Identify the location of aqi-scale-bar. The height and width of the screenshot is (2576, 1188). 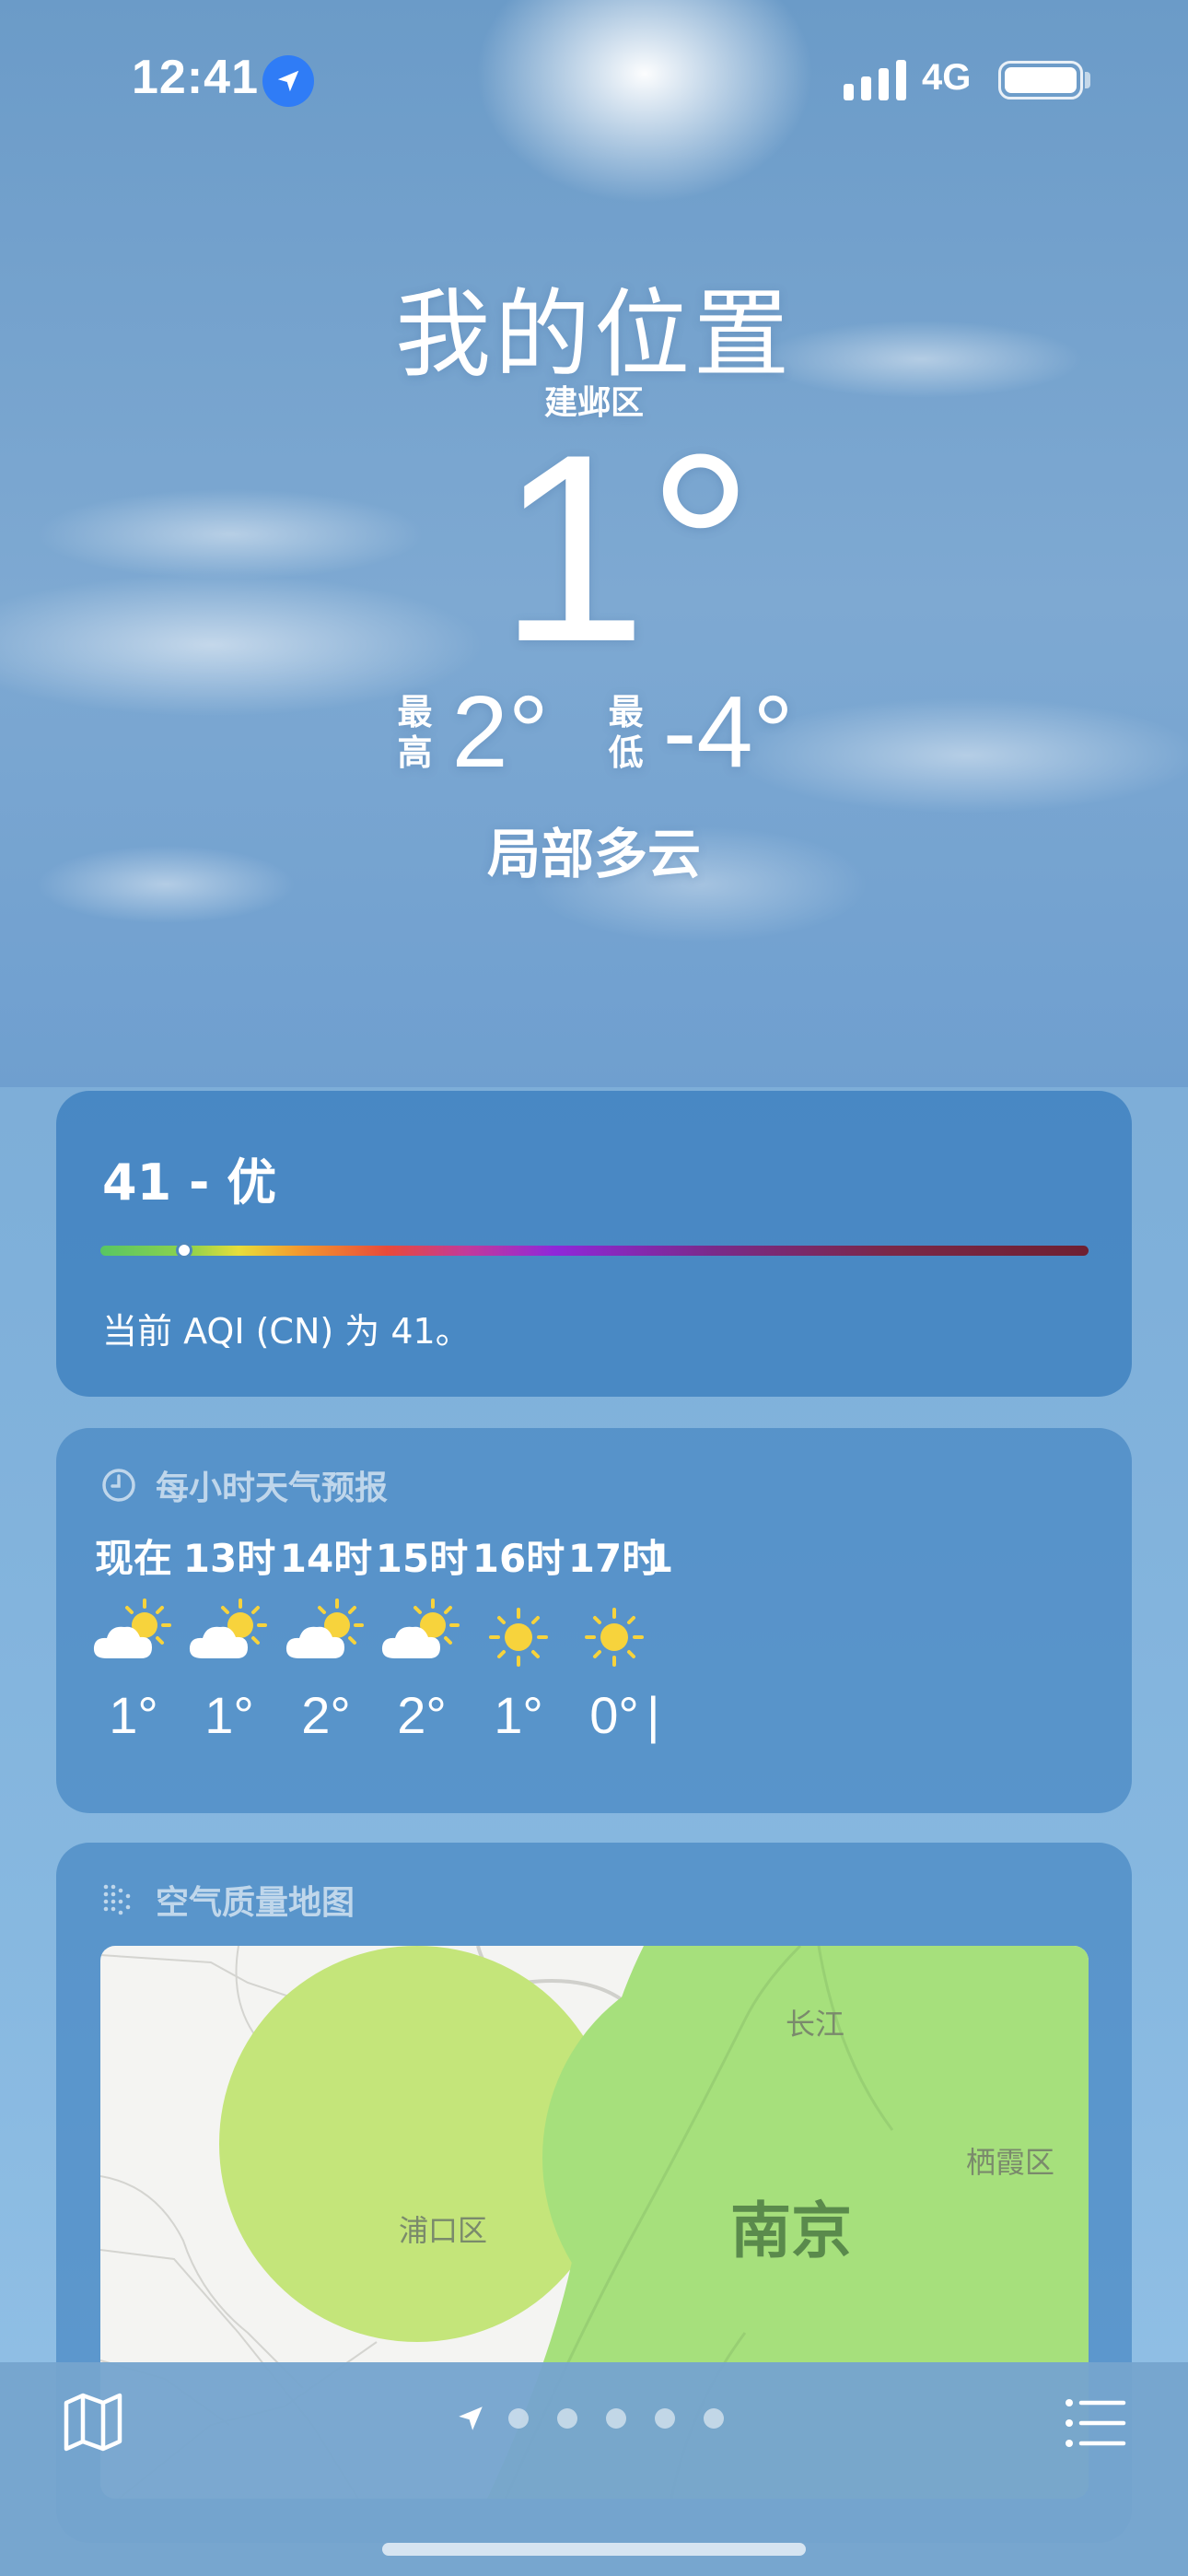
(594, 1251).